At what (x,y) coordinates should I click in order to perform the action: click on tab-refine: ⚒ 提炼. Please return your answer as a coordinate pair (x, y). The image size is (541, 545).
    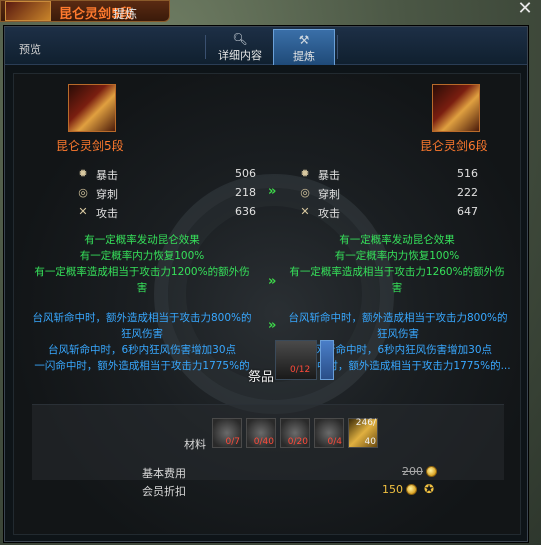
    Looking at the image, I should click on (304, 47).